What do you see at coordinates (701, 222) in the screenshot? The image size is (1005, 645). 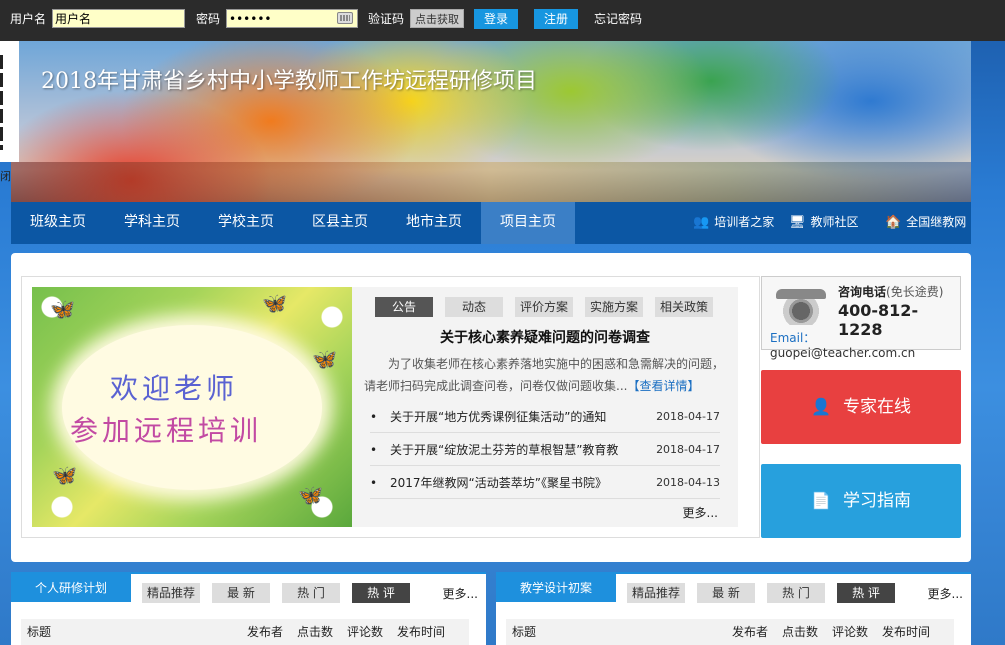 I see `people-icon: 👥` at bounding box center [701, 222].